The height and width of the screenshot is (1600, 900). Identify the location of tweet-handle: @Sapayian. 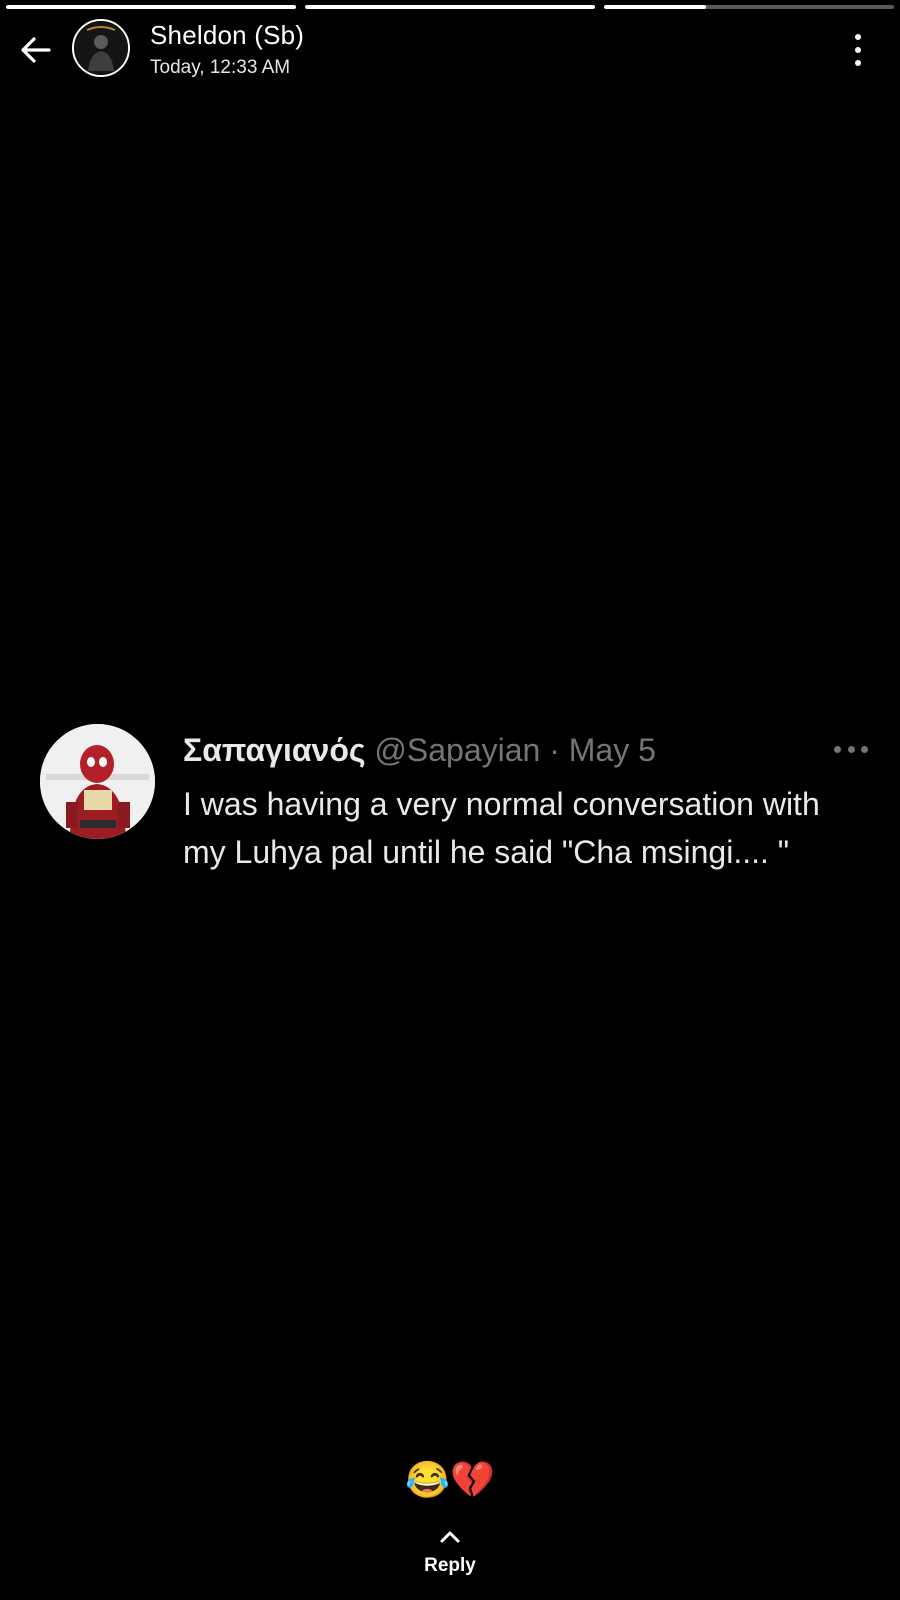
(457, 750).